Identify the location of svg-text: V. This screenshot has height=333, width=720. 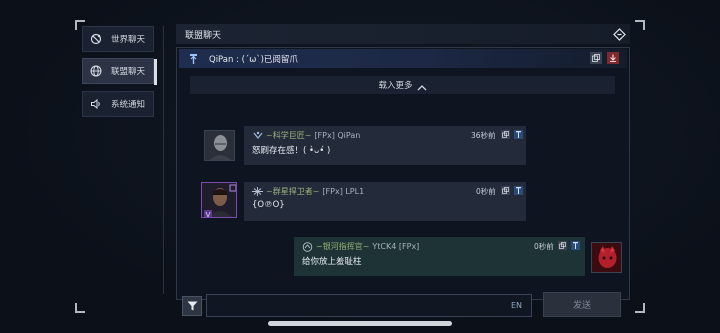
(208, 214).